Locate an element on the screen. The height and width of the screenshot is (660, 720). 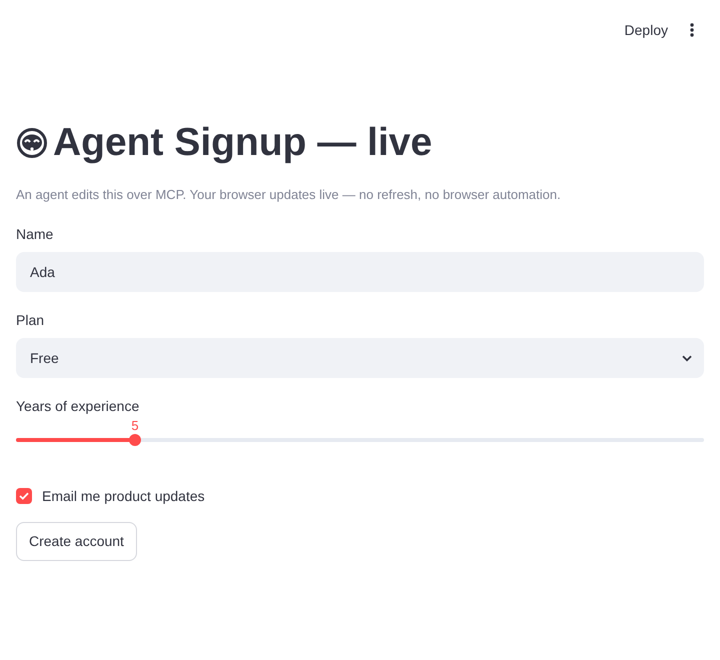
field-label: Years of experience is located at coordinates (78, 406).